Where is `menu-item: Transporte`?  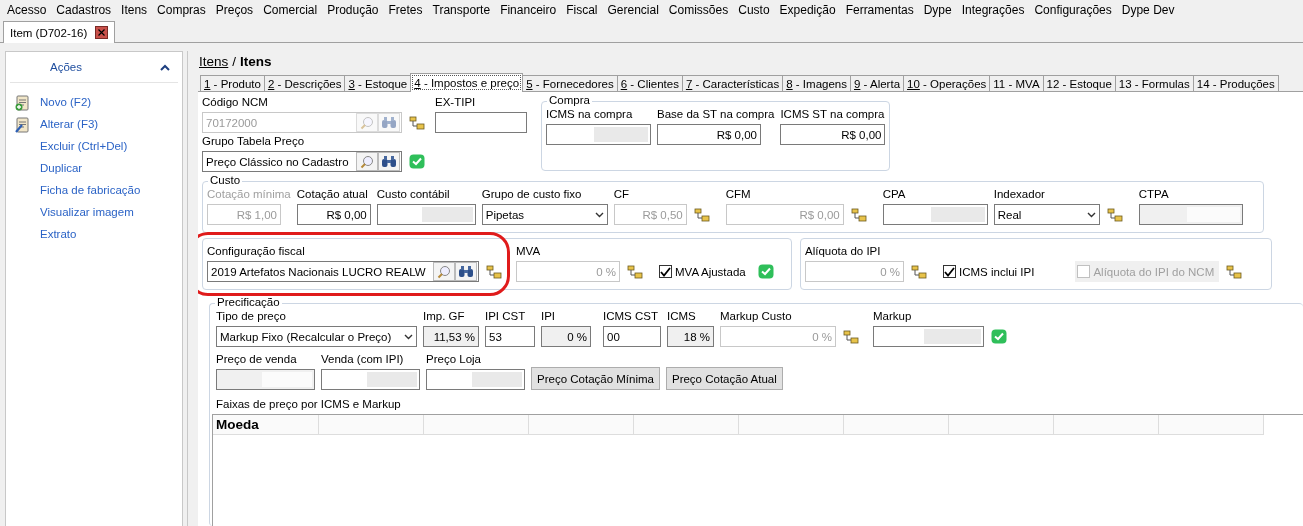
menu-item: Transporte is located at coordinates (461, 10).